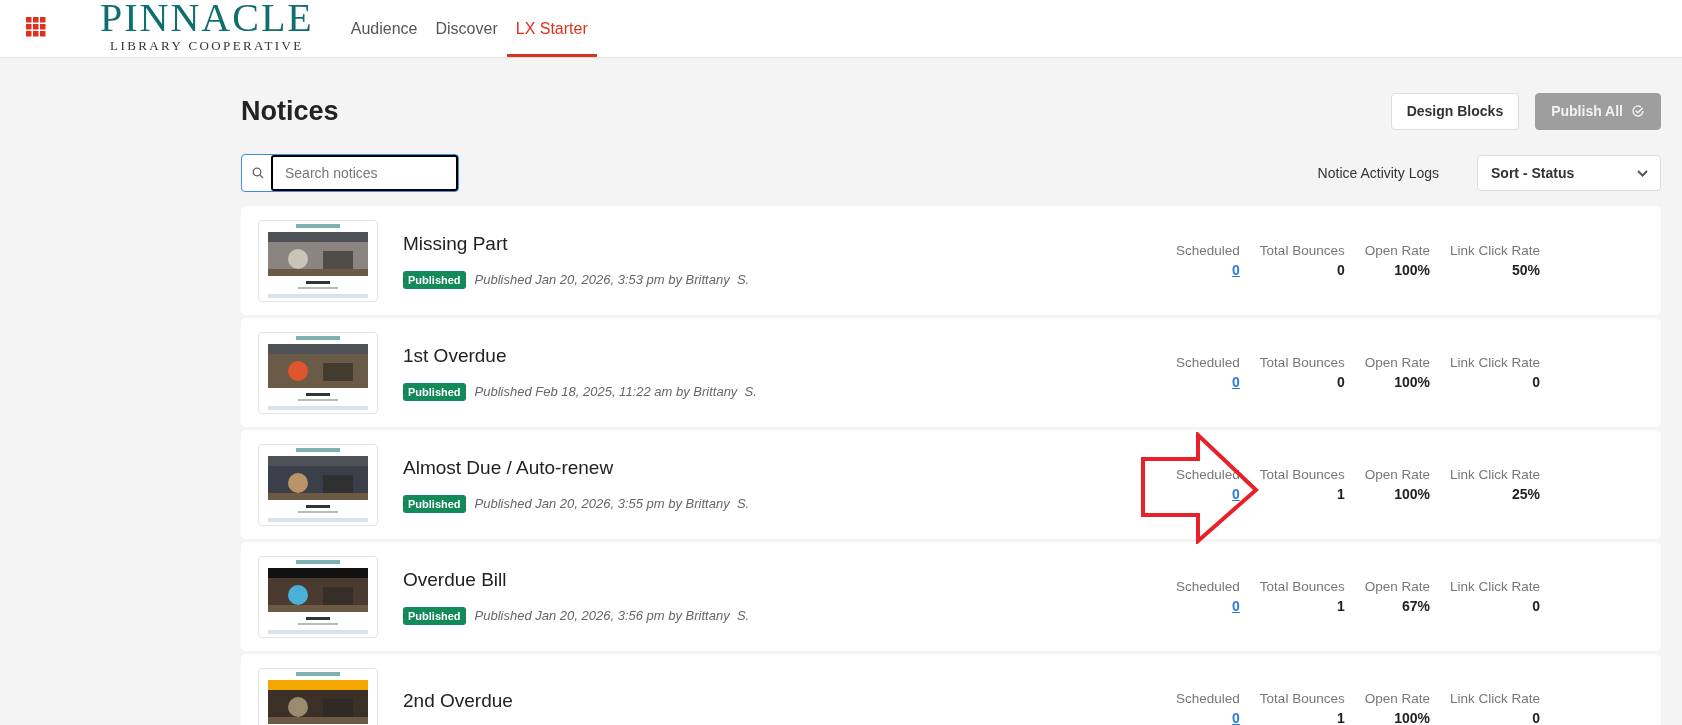 The image size is (1682, 725). What do you see at coordinates (207, 46) in the screenshot?
I see `logo-tagline: LIBRARY COOPERATIVE` at bounding box center [207, 46].